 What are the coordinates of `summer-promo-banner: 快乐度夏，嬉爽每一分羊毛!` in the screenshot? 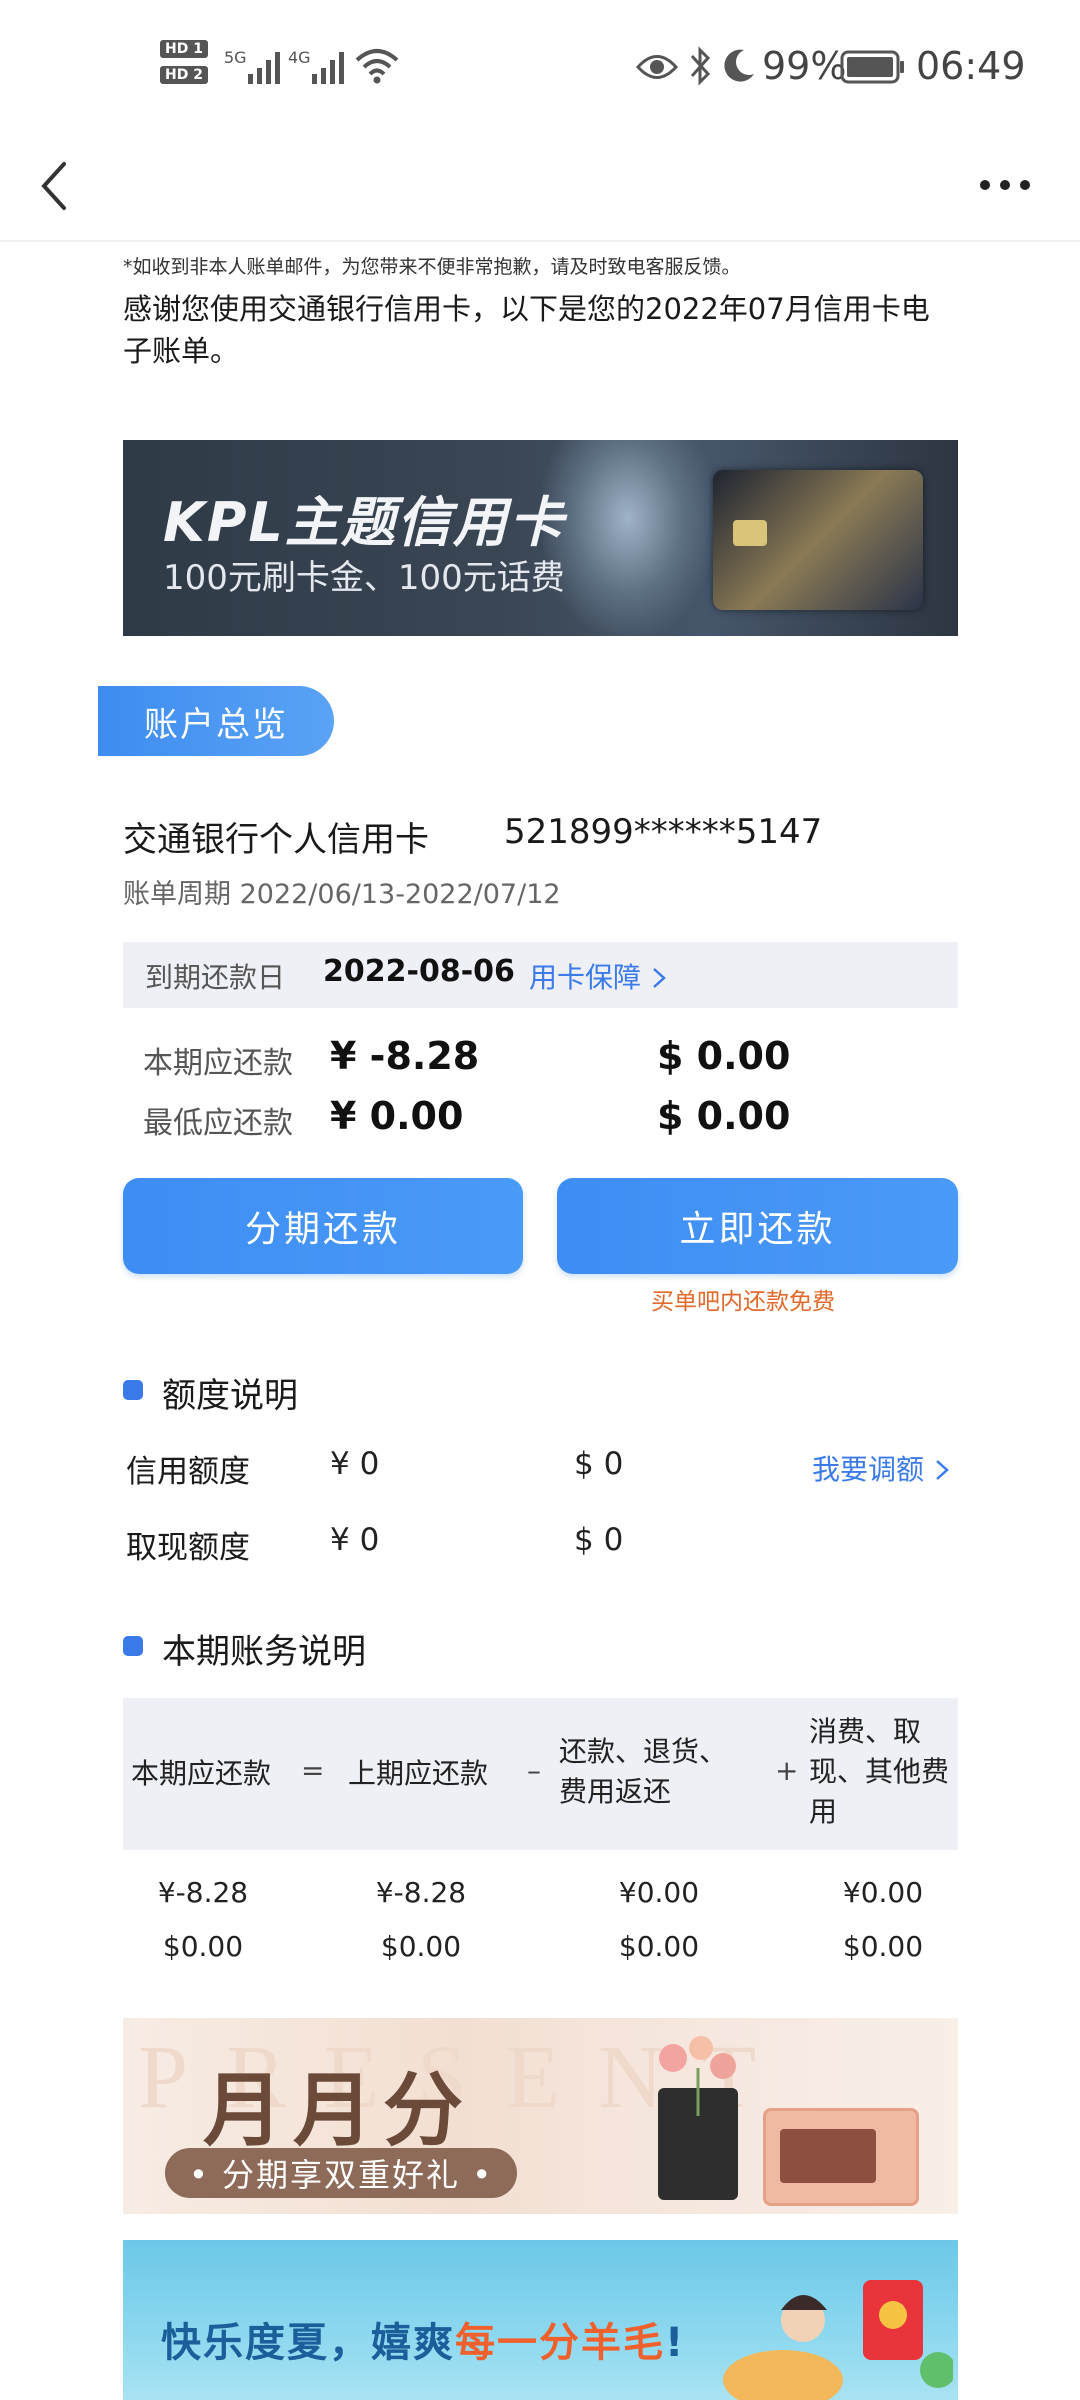 It's located at (540, 2320).